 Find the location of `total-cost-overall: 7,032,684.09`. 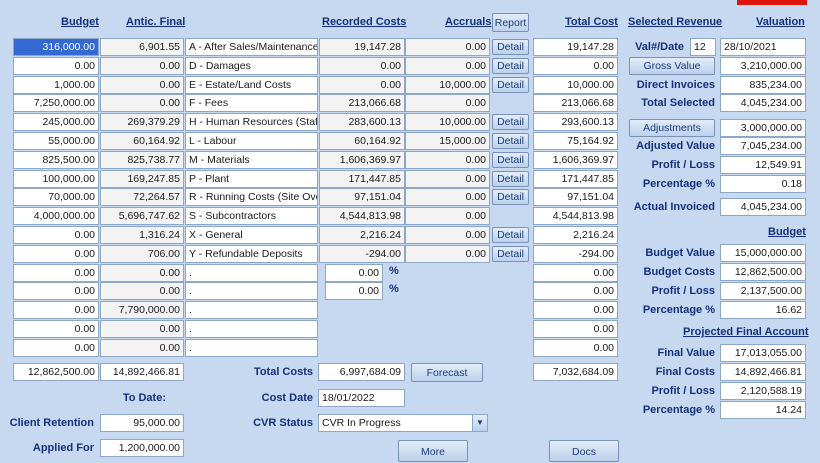

total-cost-overall: 7,032,684.09 is located at coordinates (575, 372).